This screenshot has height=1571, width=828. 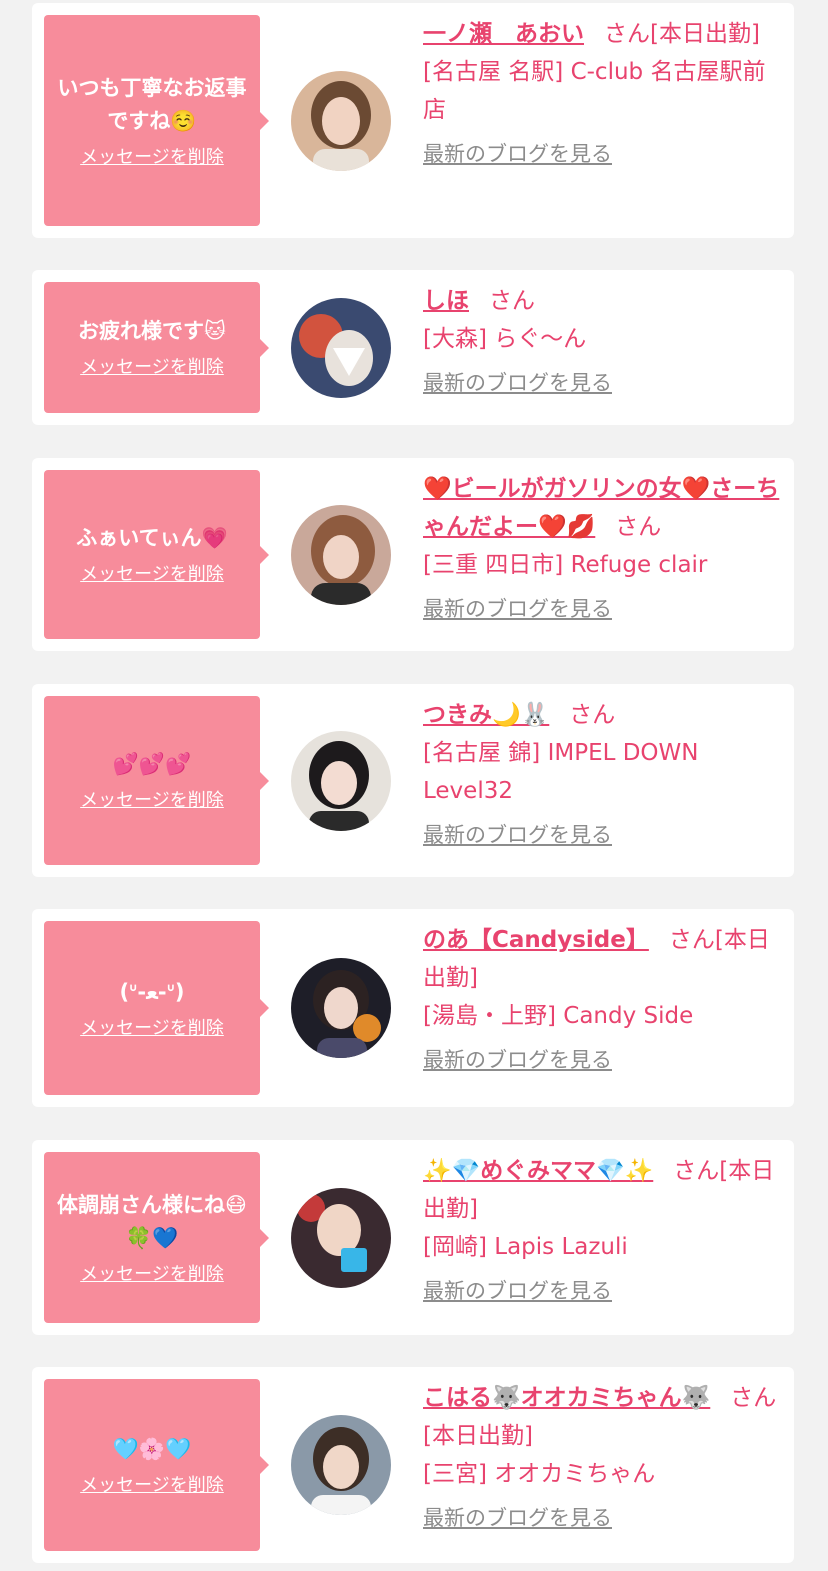 I want to click on cast-name-link: ❤️ビールがガソリンの女❤️さーちゃんだよー❤️💋, so click(x=601, y=508).